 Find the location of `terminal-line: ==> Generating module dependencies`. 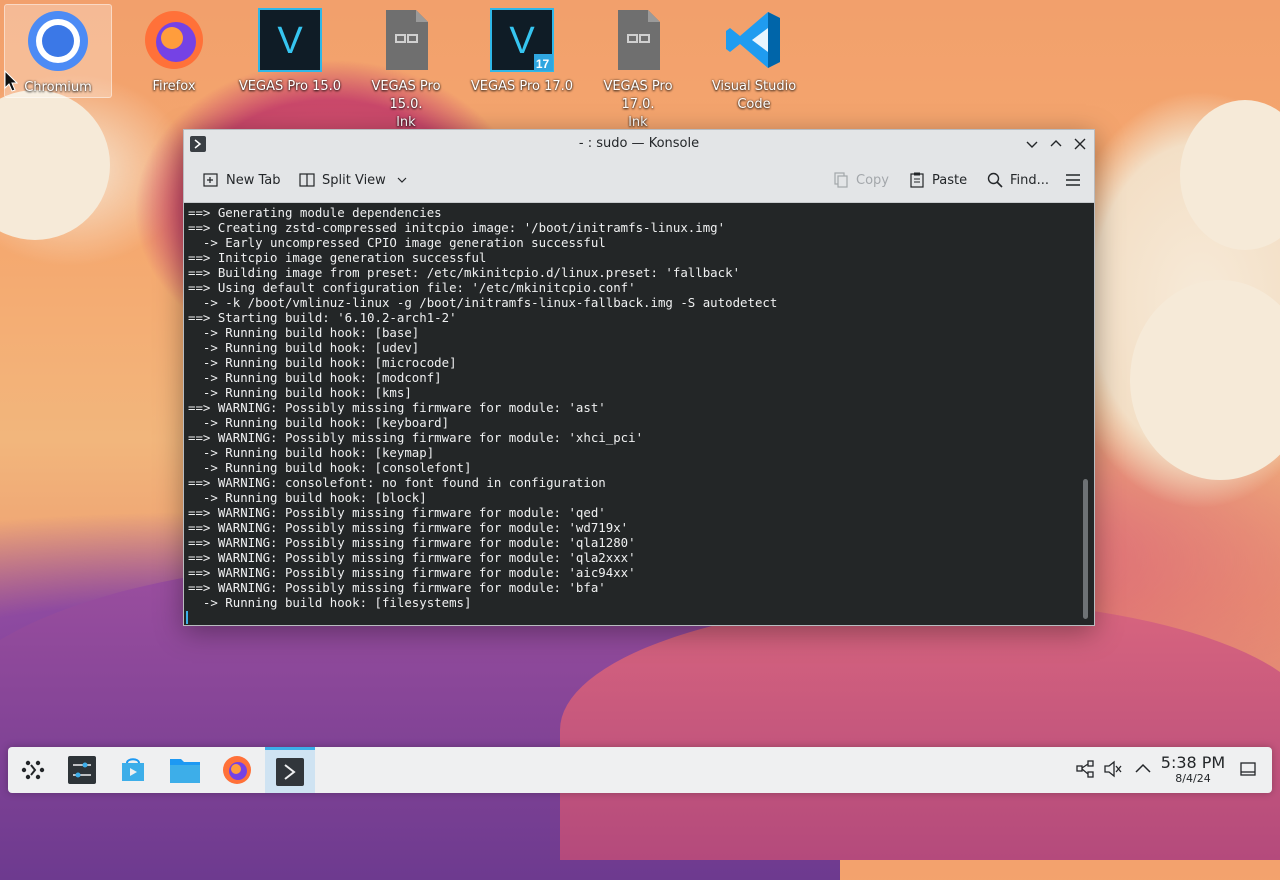

terminal-line: ==> Generating module dependencies is located at coordinates (315, 212).